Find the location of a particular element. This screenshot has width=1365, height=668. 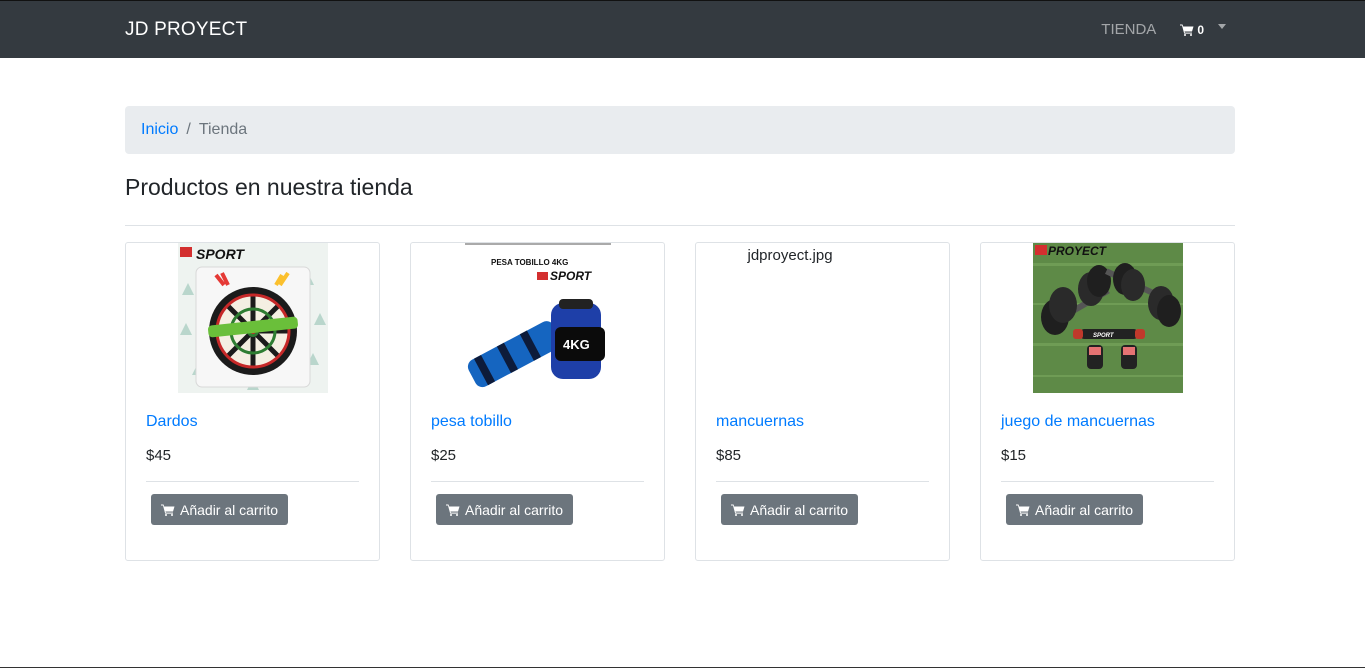

page-title: Productos en nuestra tienda is located at coordinates (269, 187).